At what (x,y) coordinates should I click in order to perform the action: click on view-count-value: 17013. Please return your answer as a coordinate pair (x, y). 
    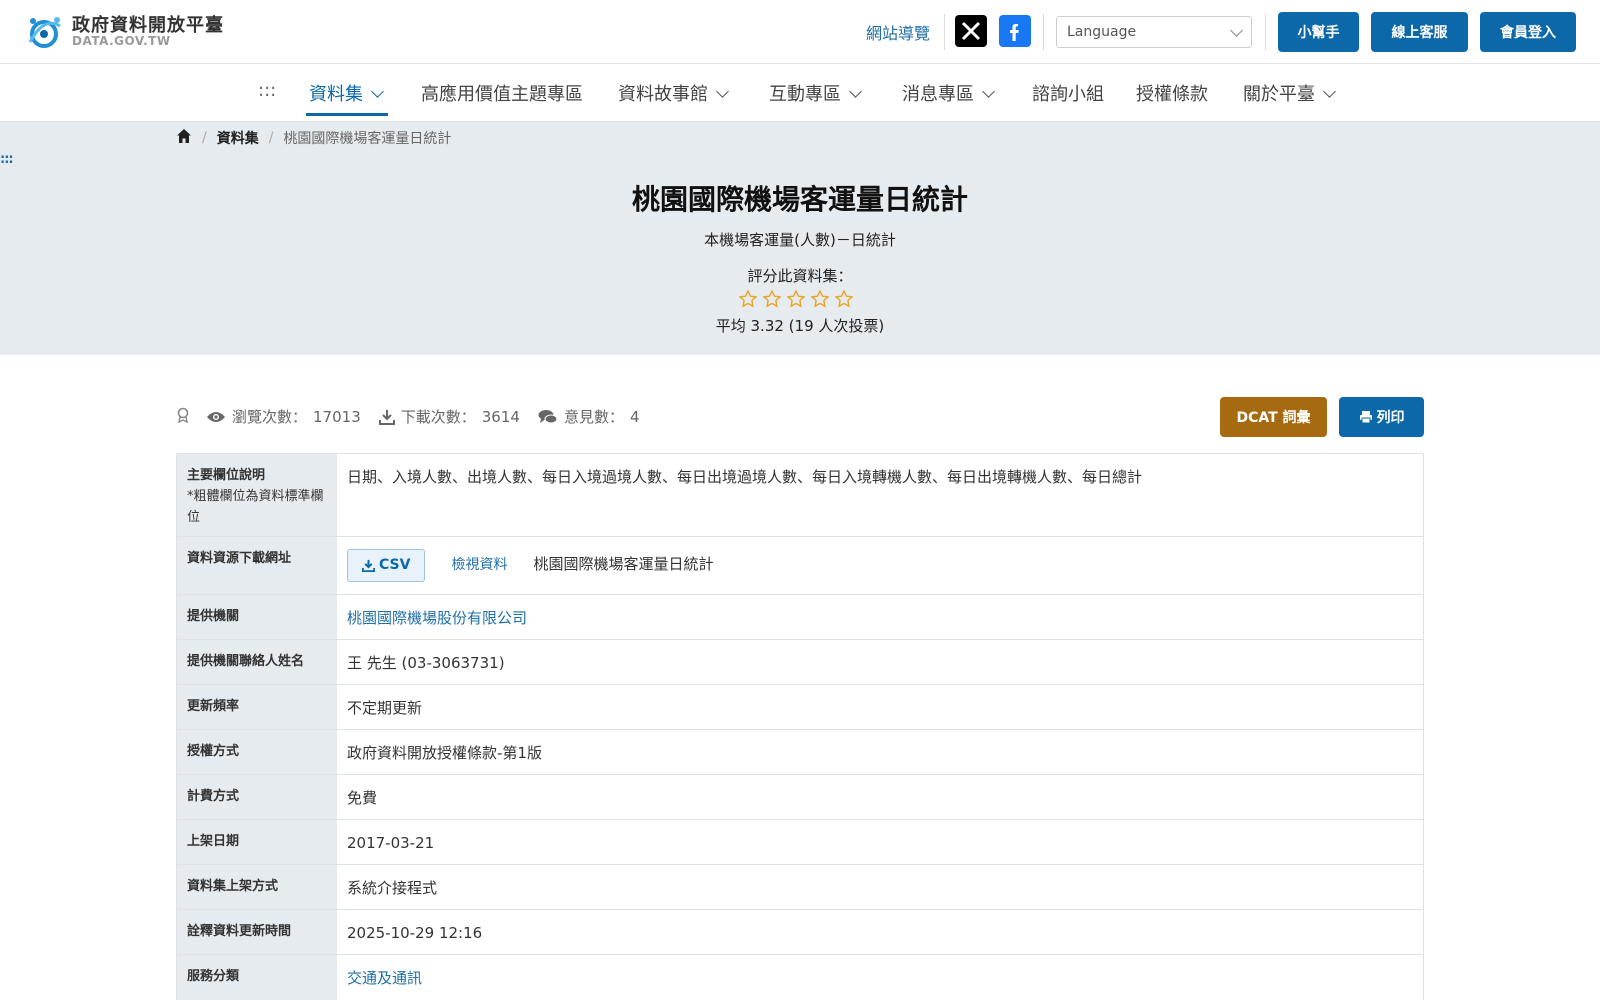
    Looking at the image, I should click on (337, 416).